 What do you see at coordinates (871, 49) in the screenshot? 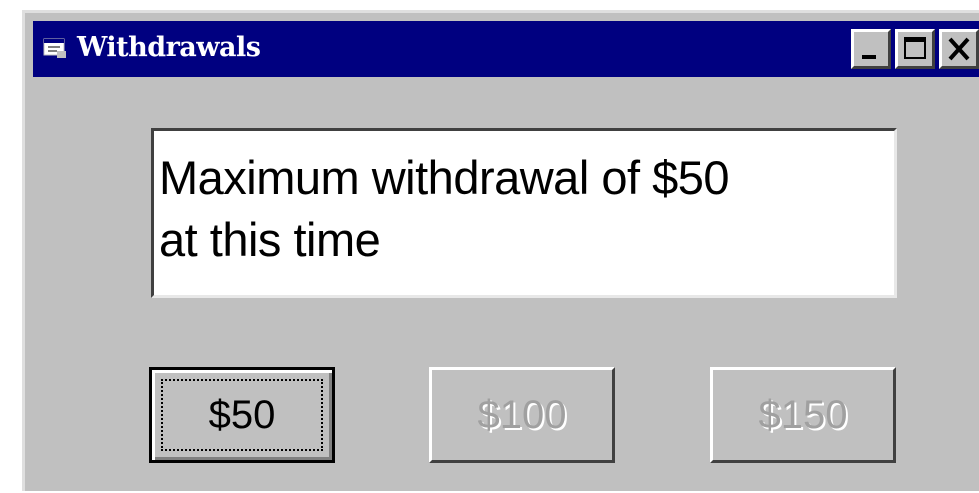
I see `minimize-button` at bounding box center [871, 49].